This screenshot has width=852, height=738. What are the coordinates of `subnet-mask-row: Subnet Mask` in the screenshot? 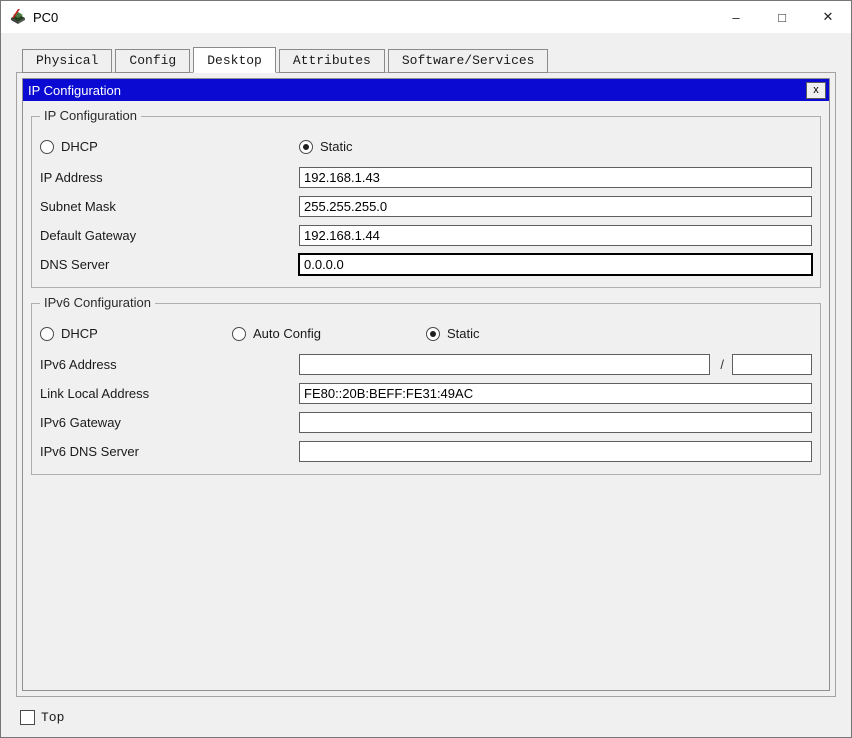 It's located at (426, 206).